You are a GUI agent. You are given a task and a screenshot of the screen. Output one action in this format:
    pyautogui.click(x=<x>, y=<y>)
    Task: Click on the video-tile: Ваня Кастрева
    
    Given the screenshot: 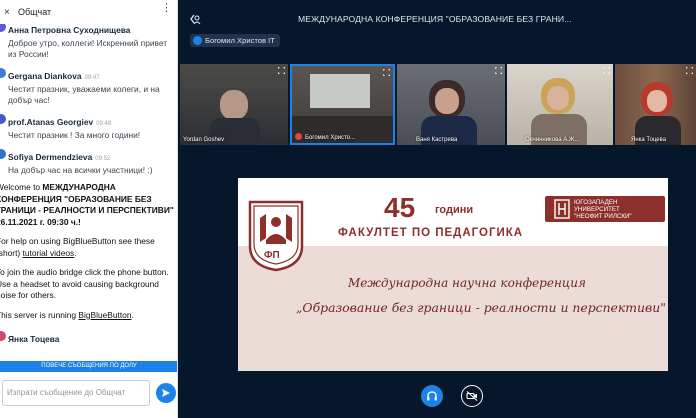 What is the action you would take?
    pyautogui.click(x=451, y=104)
    